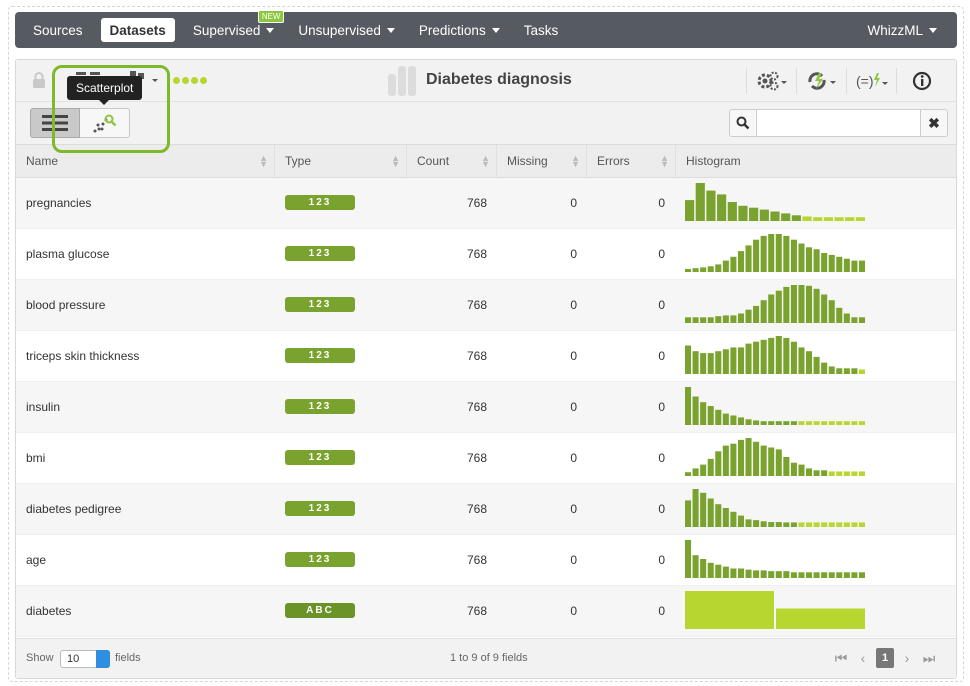 The width and height of the screenshot is (970, 686). Describe the element at coordinates (933, 30) in the screenshot. I see `chevron-down-icon` at that location.